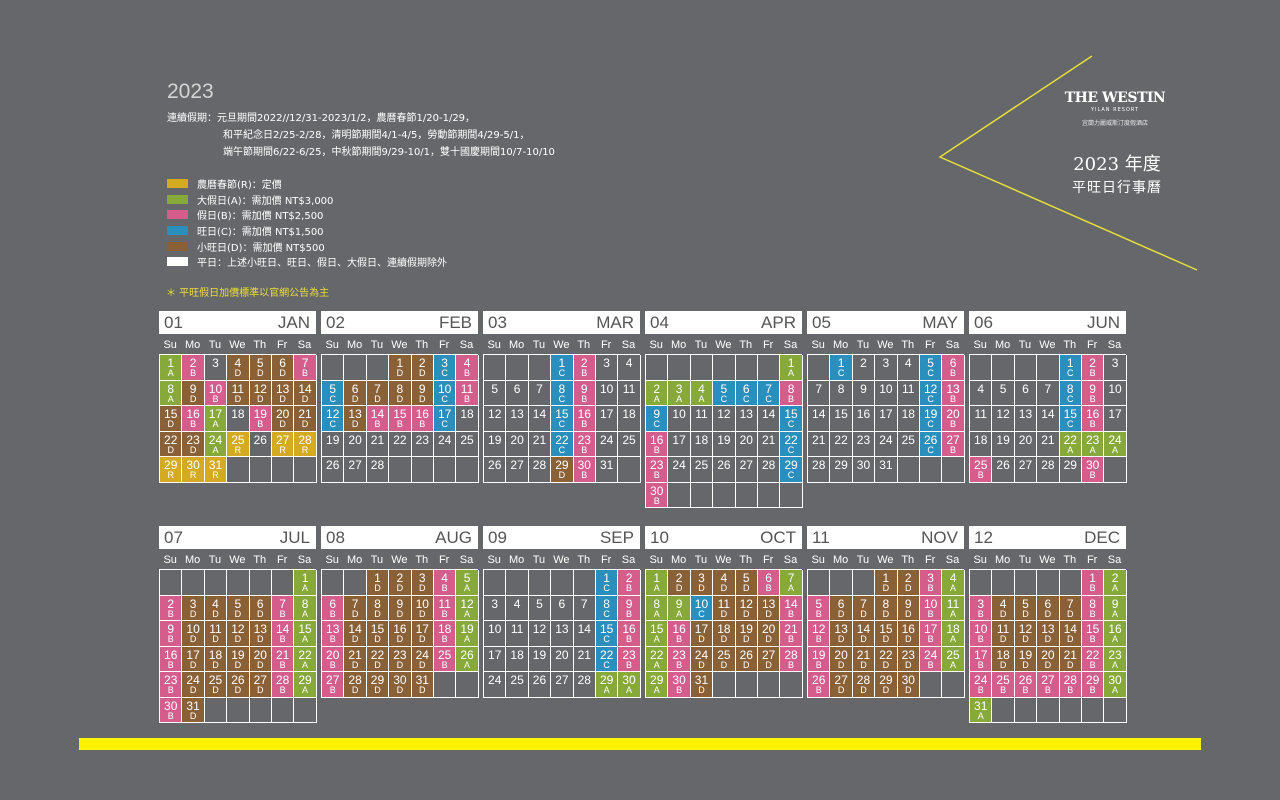 Image resolution: width=1280 pixels, height=800 pixels. I want to click on day-cell: 28, so click(769, 470).